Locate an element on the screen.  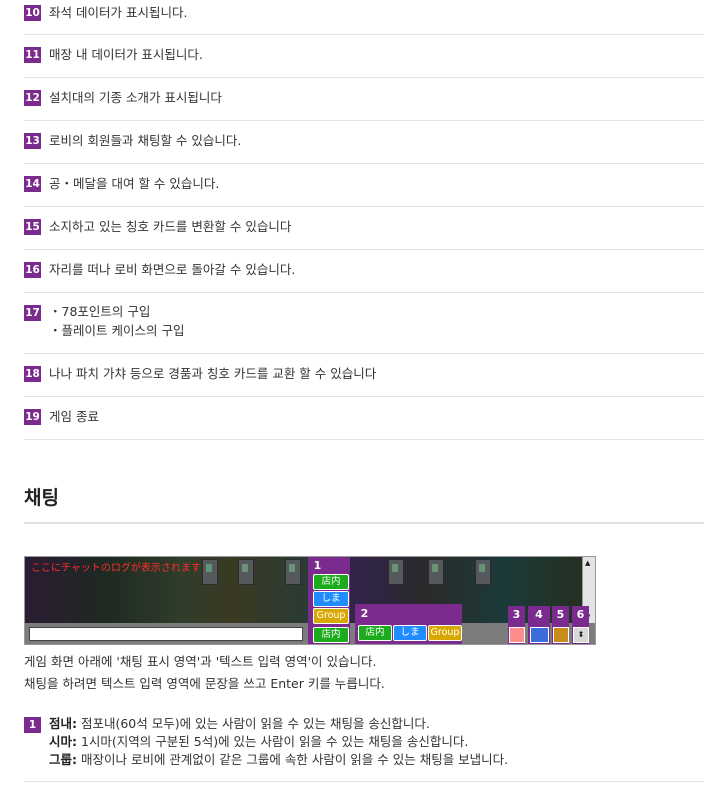
list-item: 15 소지하고 있는 칭호 카드를 변환할 수 있습니다 is located at coordinates (364, 228).